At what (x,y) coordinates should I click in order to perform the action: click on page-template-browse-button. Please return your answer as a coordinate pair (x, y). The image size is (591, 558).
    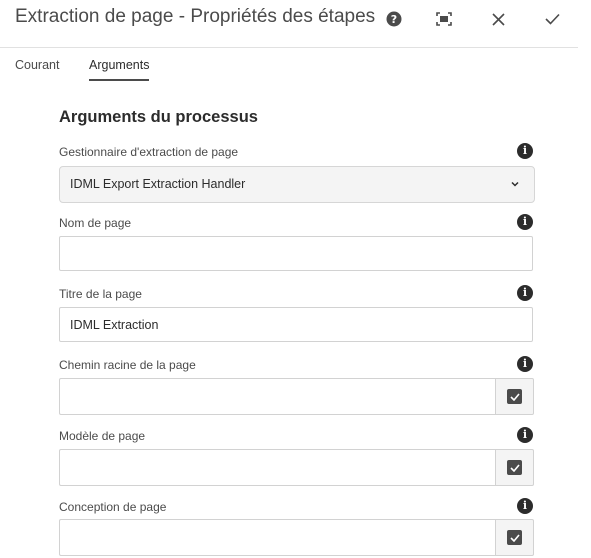
    Looking at the image, I should click on (514, 467).